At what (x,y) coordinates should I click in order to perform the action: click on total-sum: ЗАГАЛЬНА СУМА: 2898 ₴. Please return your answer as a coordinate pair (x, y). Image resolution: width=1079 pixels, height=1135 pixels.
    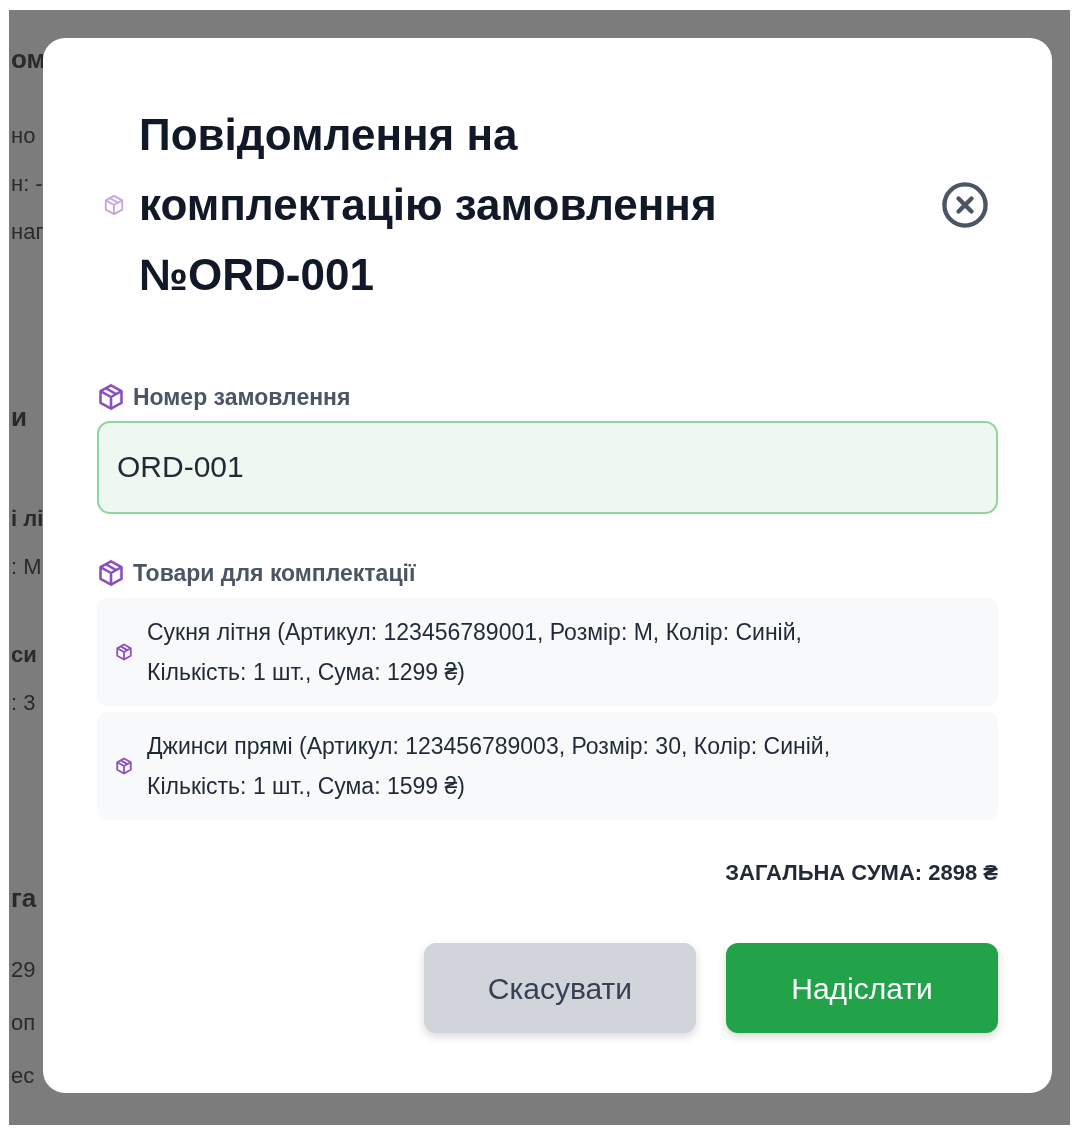
    Looking at the image, I should click on (861, 873).